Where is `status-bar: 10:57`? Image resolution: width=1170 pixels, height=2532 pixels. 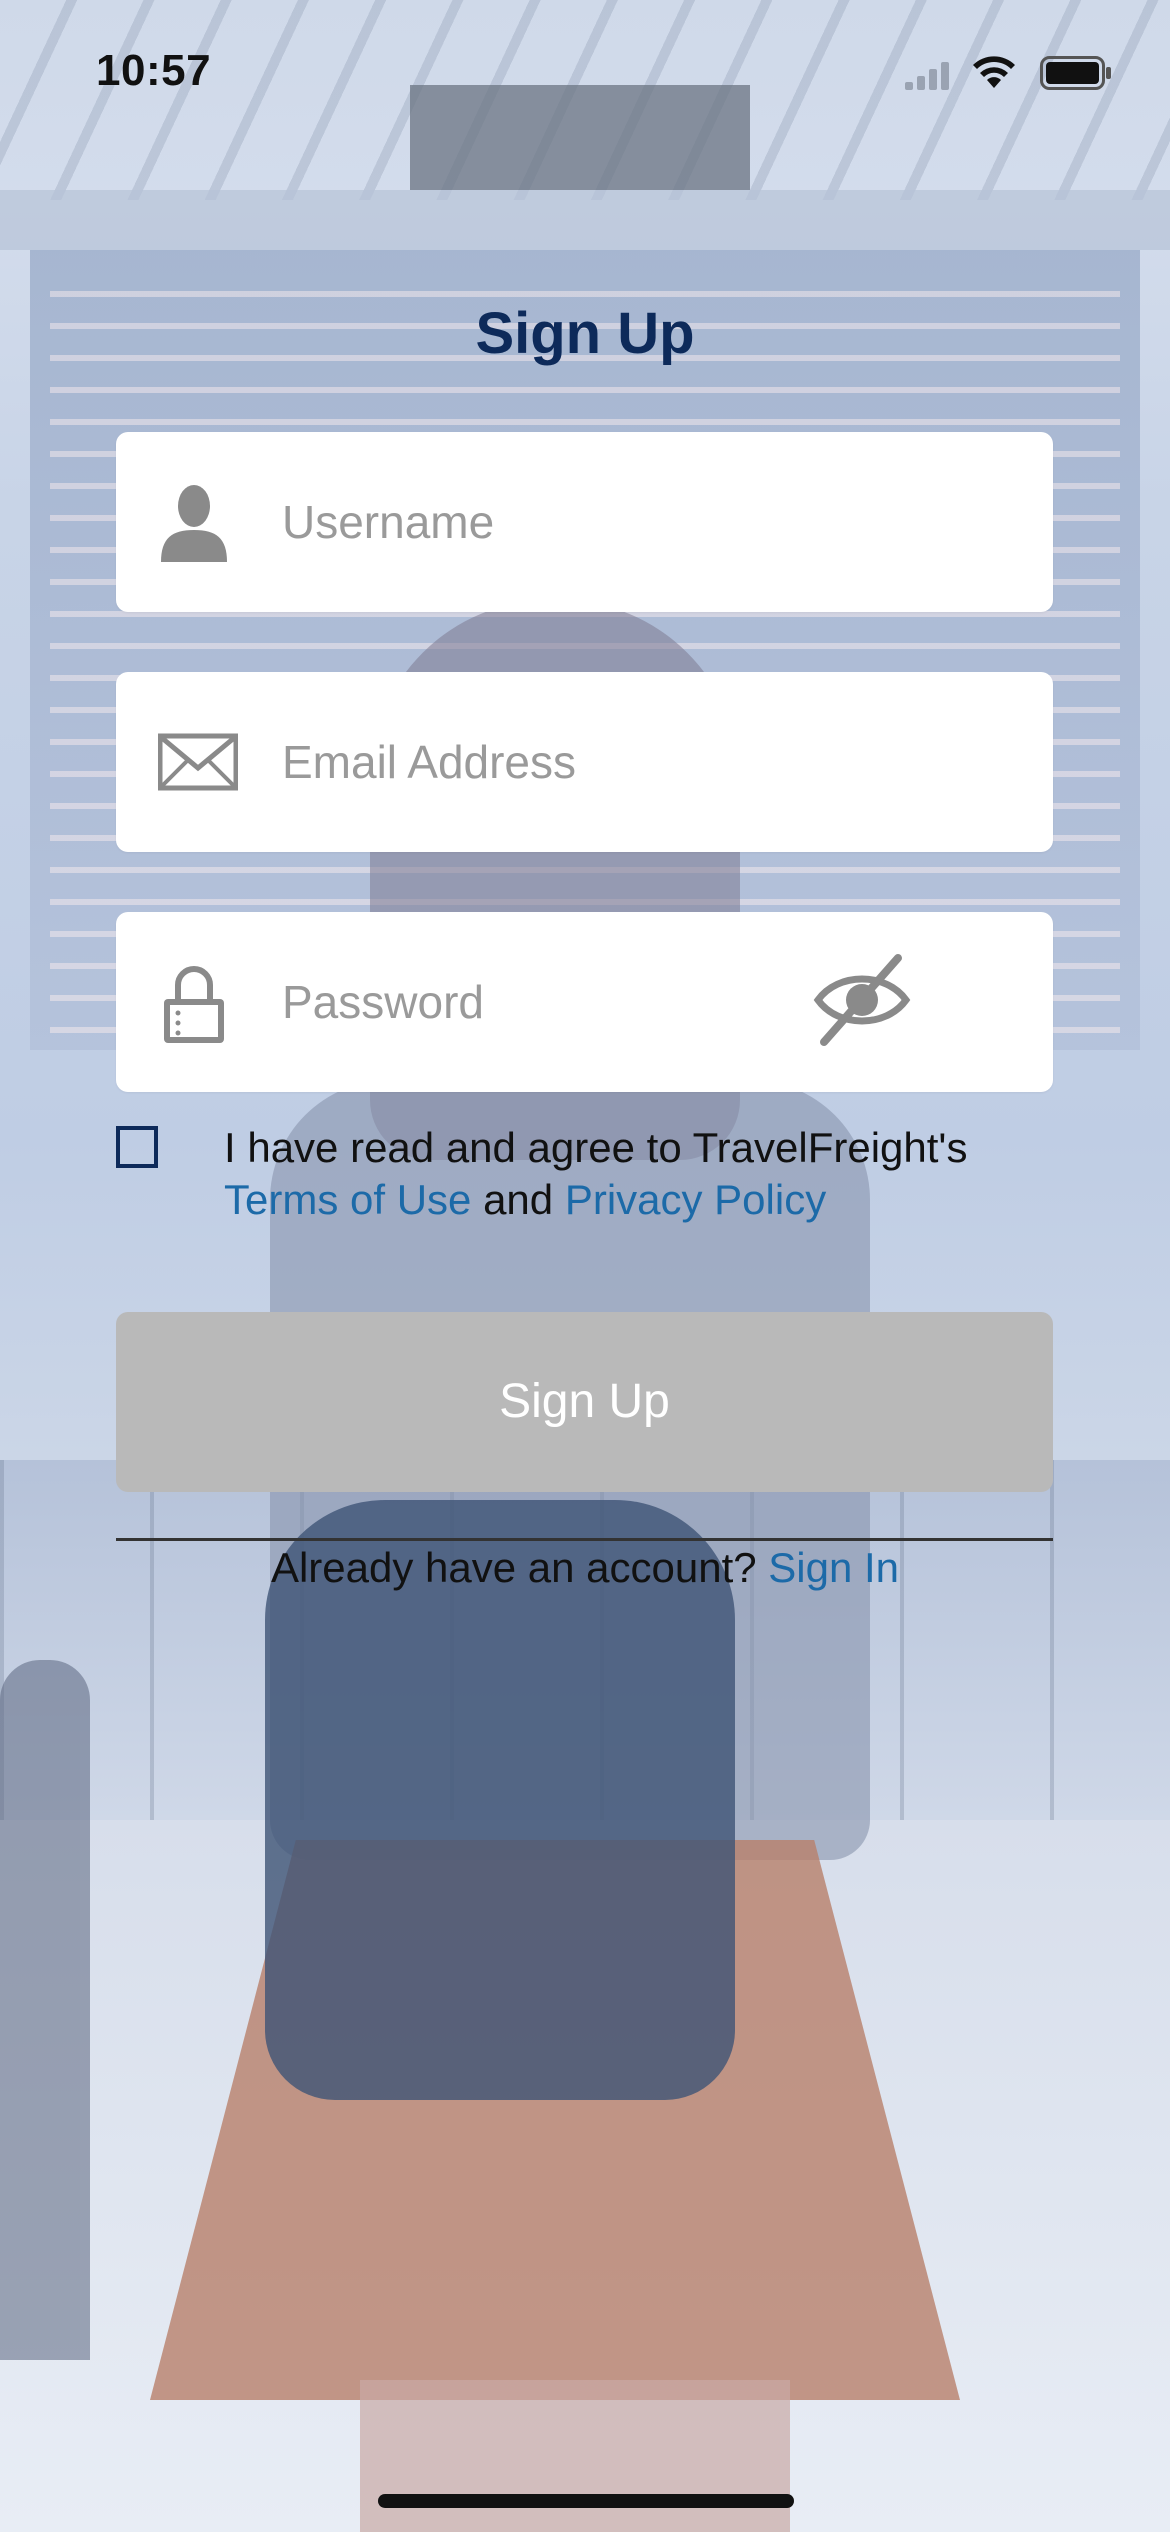 status-bar: 10:57 is located at coordinates (585, 75).